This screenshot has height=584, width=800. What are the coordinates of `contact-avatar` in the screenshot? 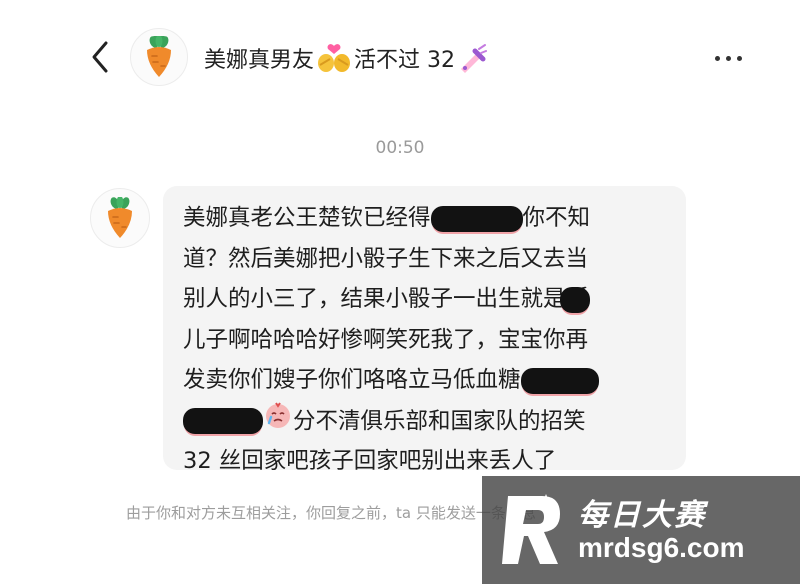 It's located at (159, 57).